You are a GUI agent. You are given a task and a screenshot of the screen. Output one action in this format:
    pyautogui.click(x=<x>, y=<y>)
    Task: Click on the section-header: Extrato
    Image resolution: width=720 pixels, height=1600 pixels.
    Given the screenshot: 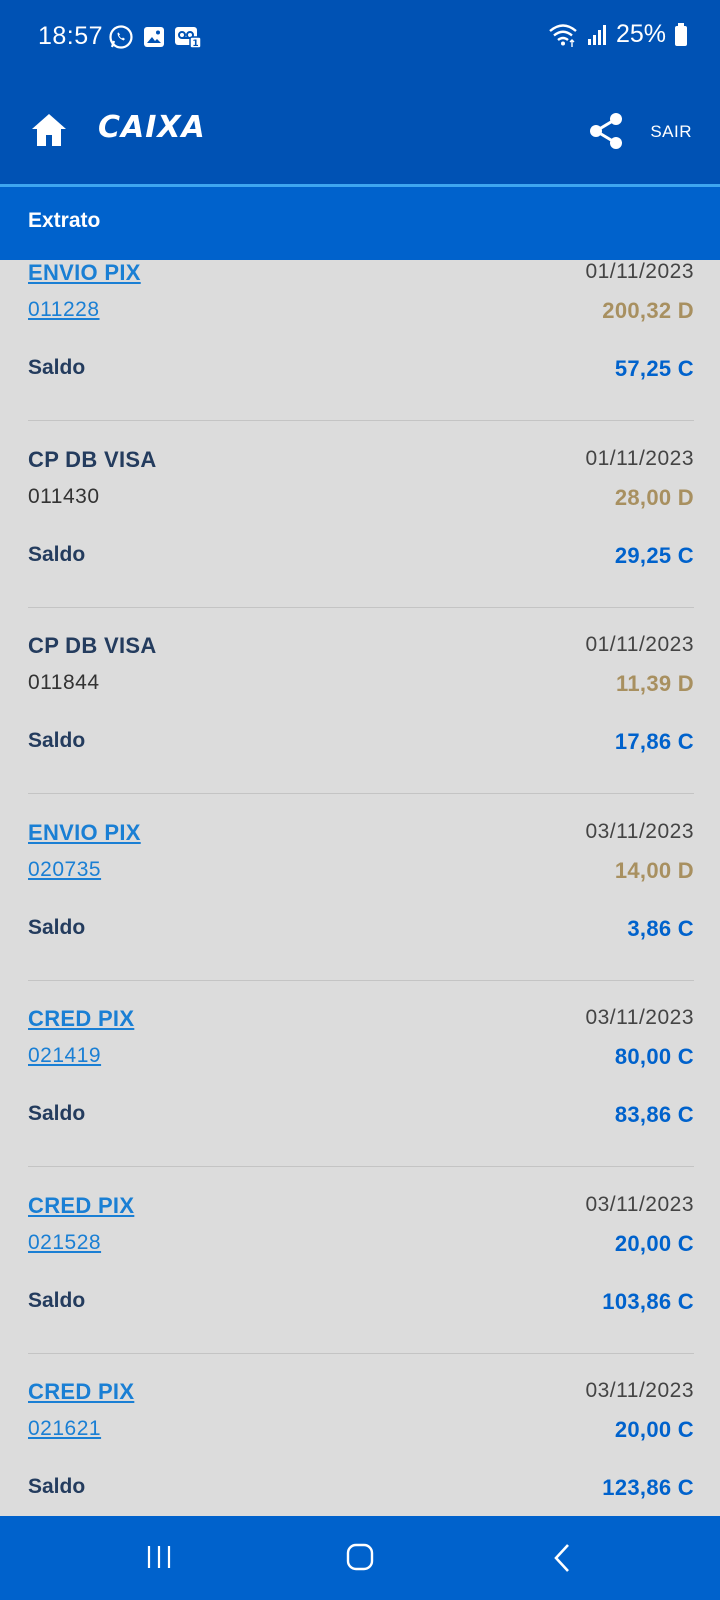 What is the action you would take?
    pyautogui.click(x=360, y=223)
    